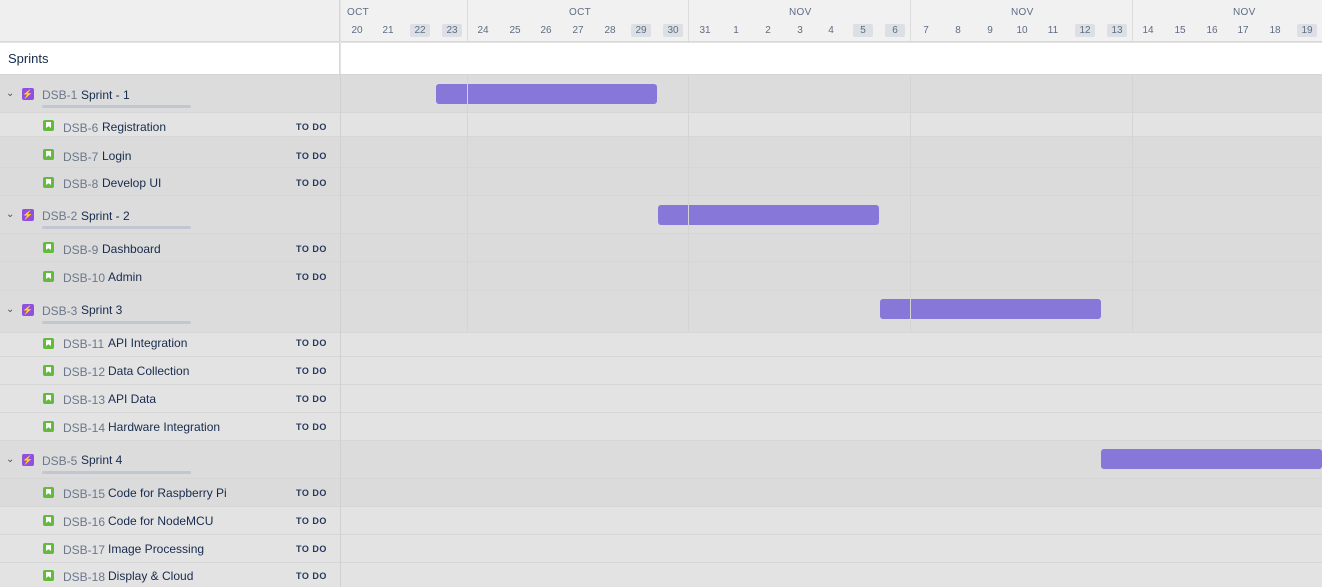 This screenshot has height=587, width=1322. What do you see at coordinates (148, 371) in the screenshot?
I see `issue-title: Data Collection` at bounding box center [148, 371].